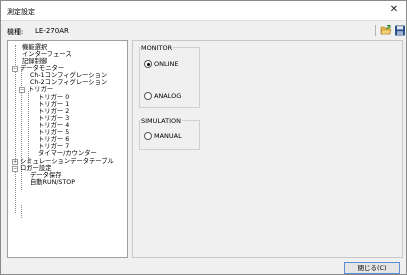 This screenshot has height=275, width=407. I want to click on tree-item-data-save: データ保存, so click(45, 175).